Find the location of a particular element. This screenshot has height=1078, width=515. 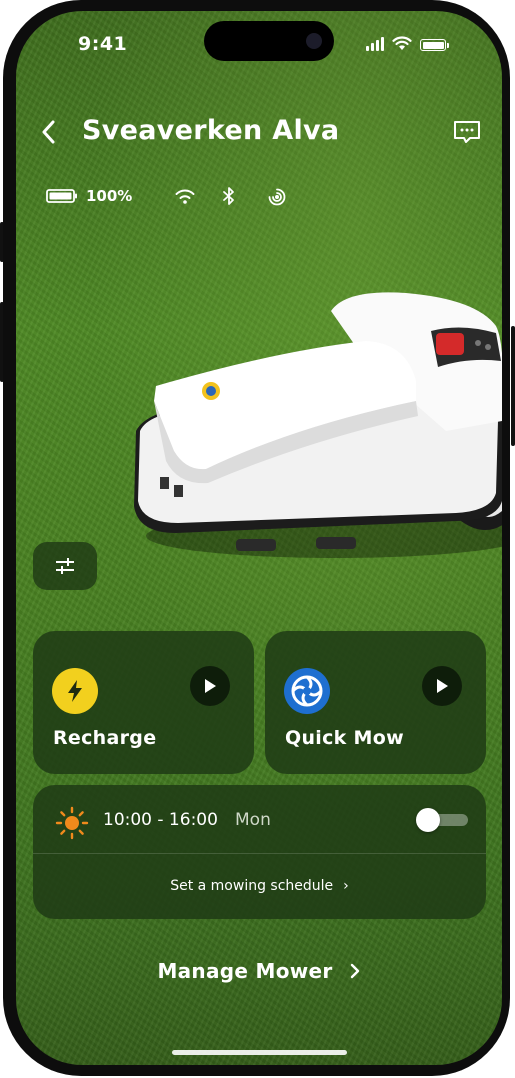

chat-bubble-icon is located at coordinates (467, 132).